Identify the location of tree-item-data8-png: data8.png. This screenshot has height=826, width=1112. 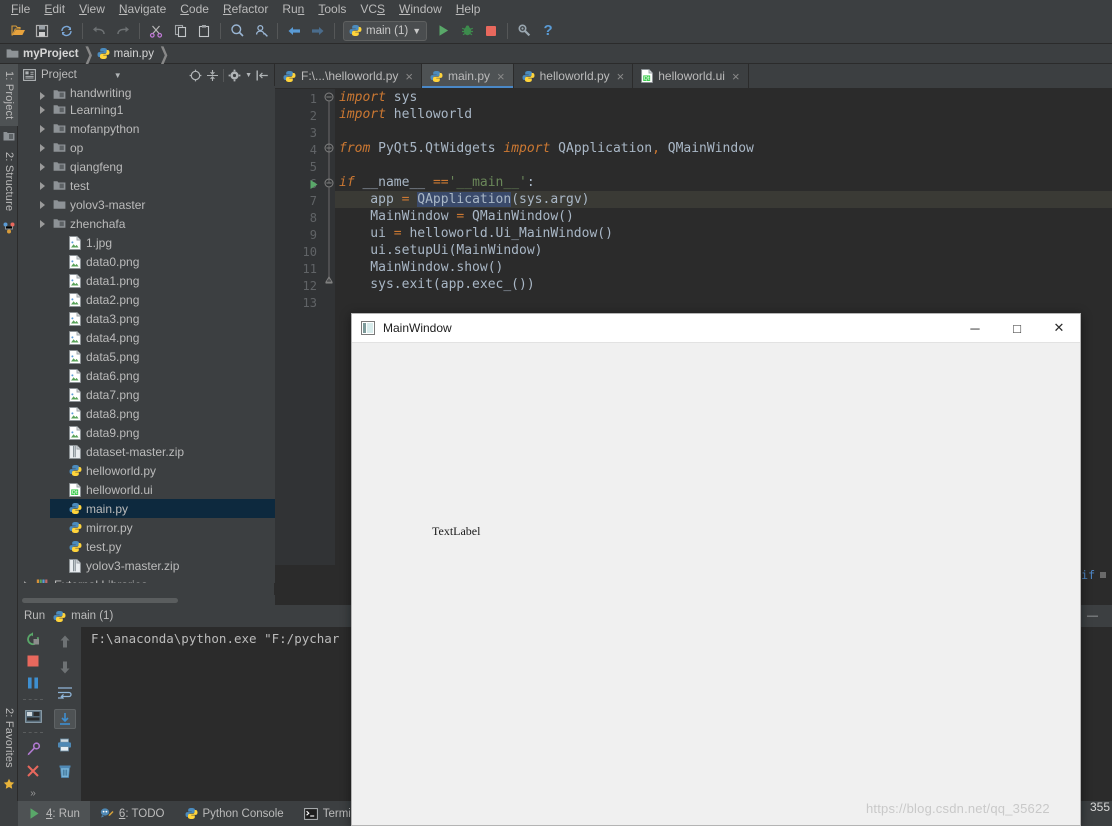
(162, 413).